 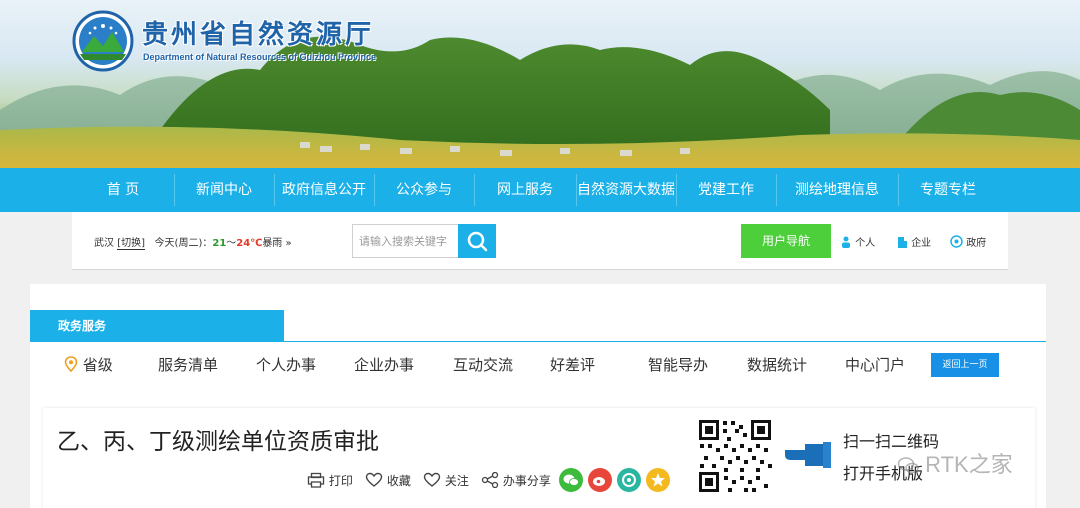 I want to click on user-link-enterprise: 企业, so click(x=913, y=241).